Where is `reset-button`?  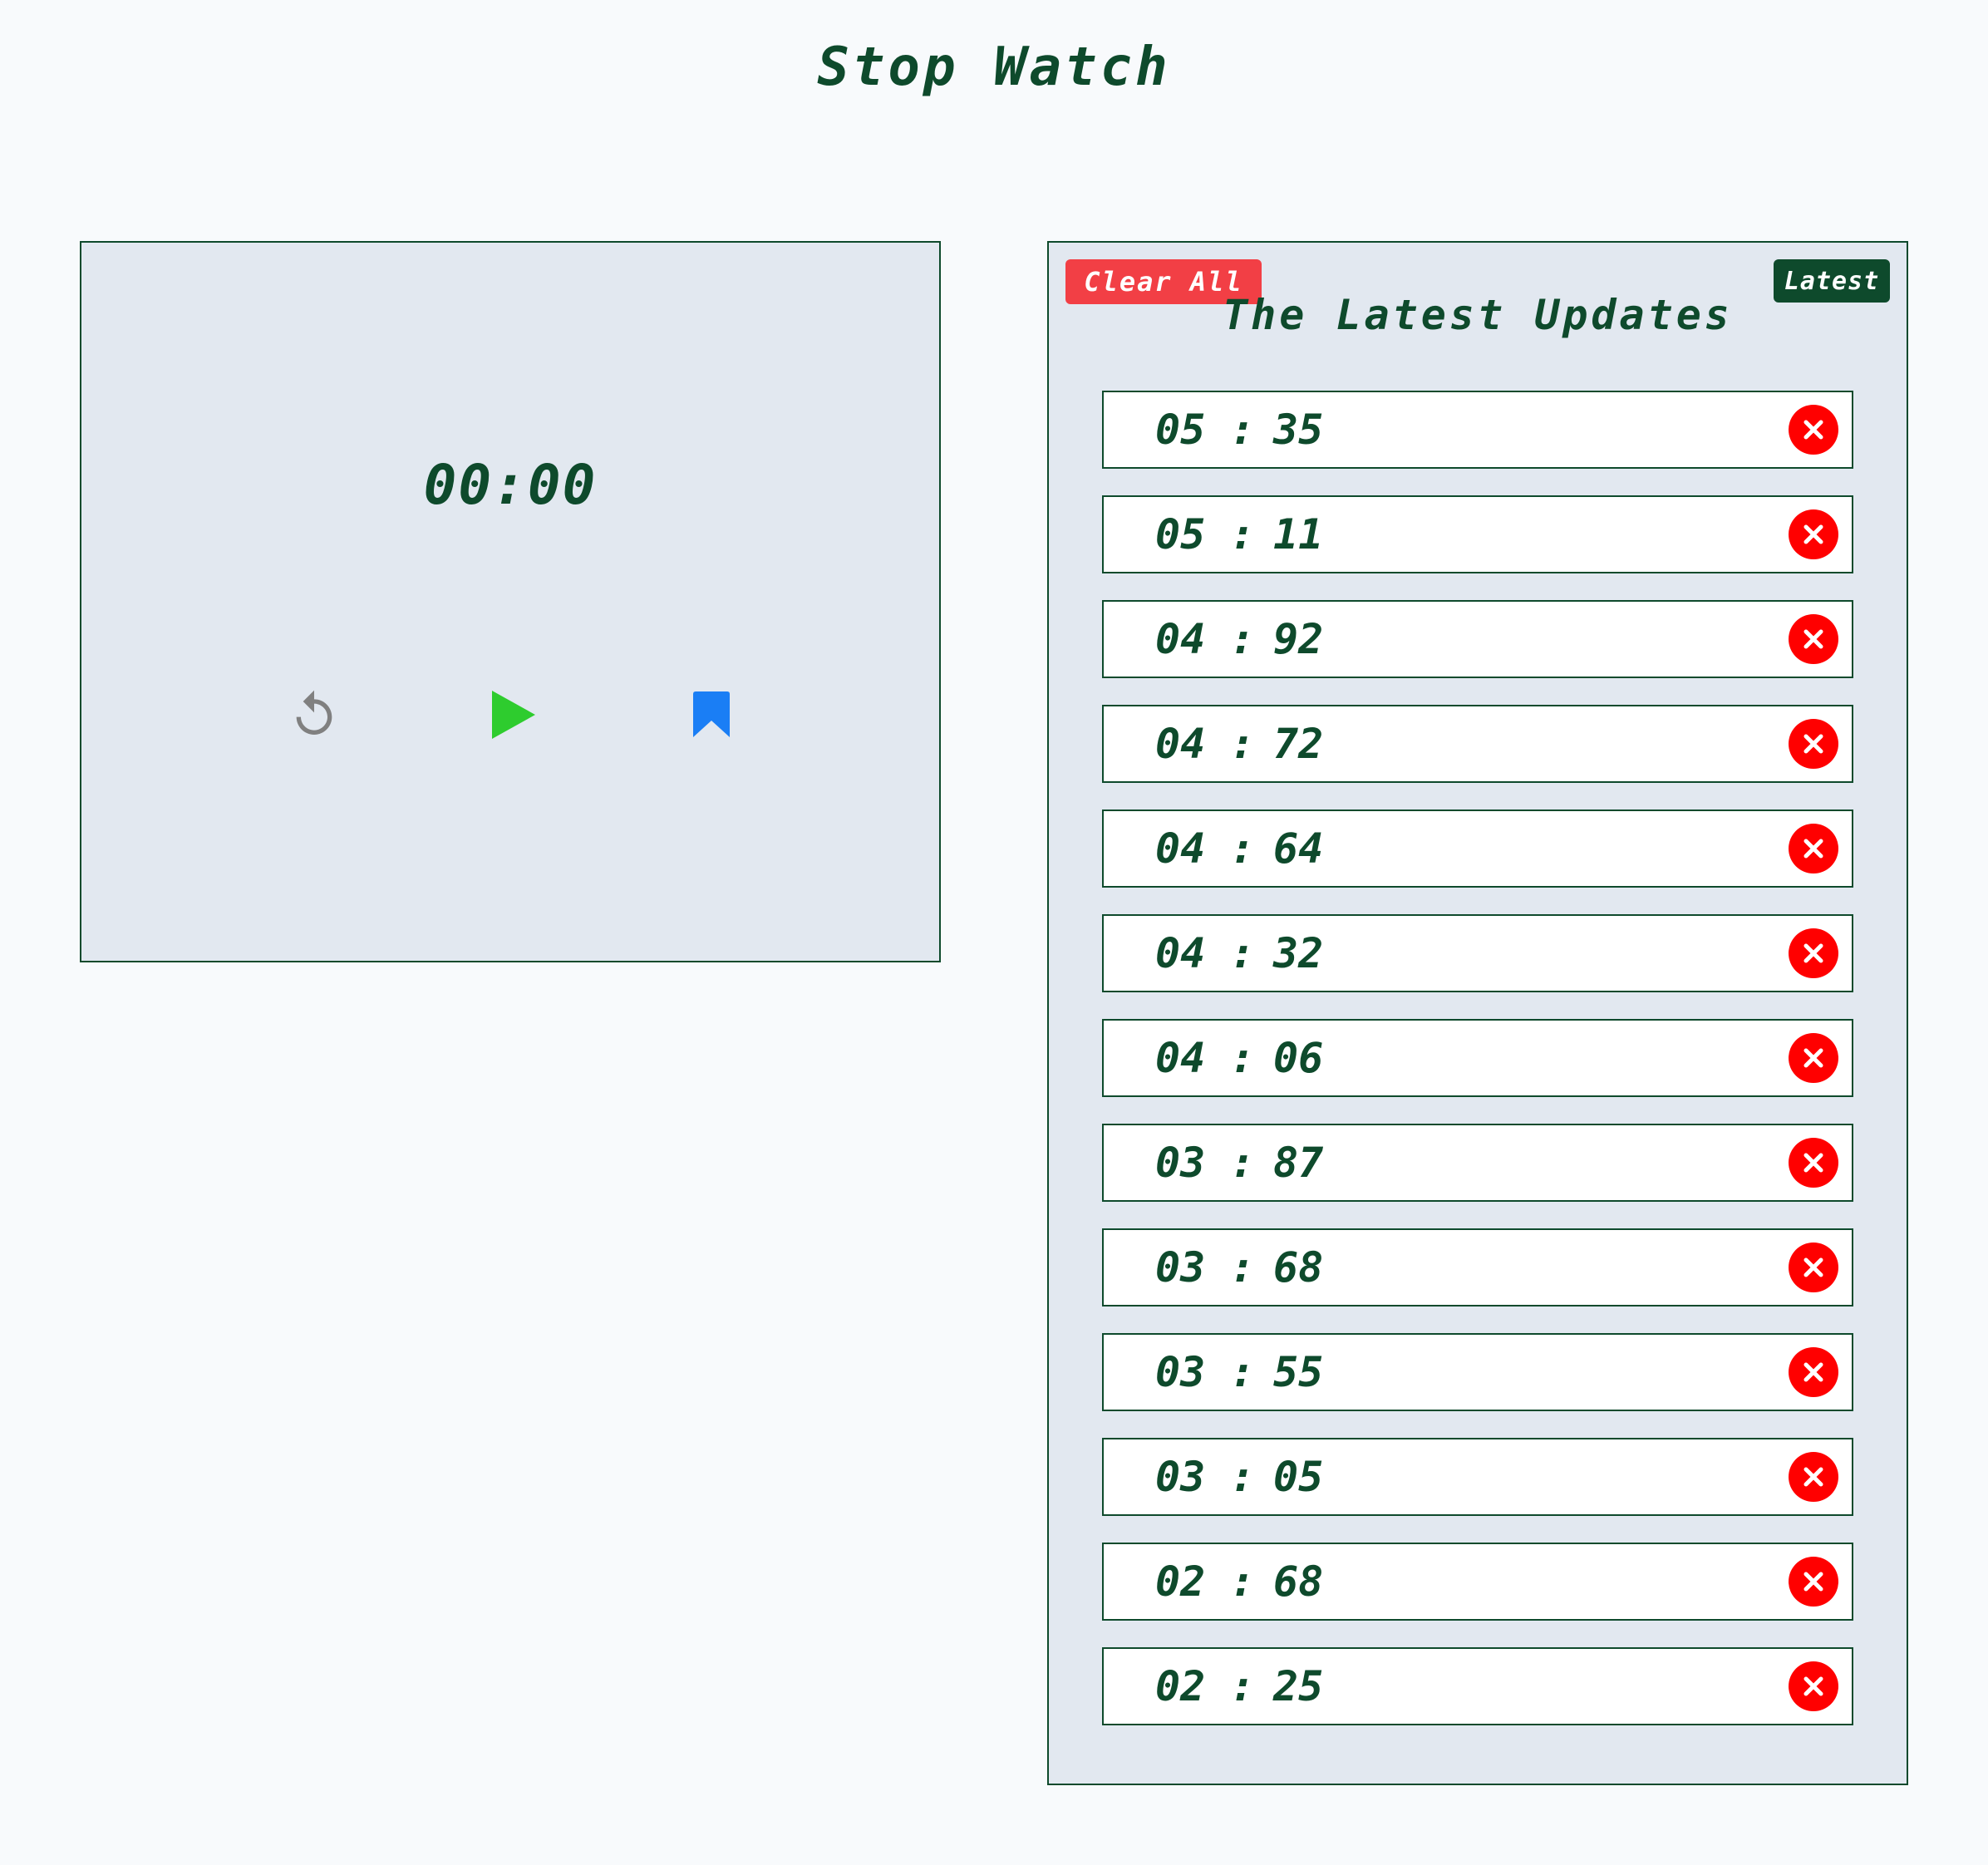 reset-button is located at coordinates (314, 715).